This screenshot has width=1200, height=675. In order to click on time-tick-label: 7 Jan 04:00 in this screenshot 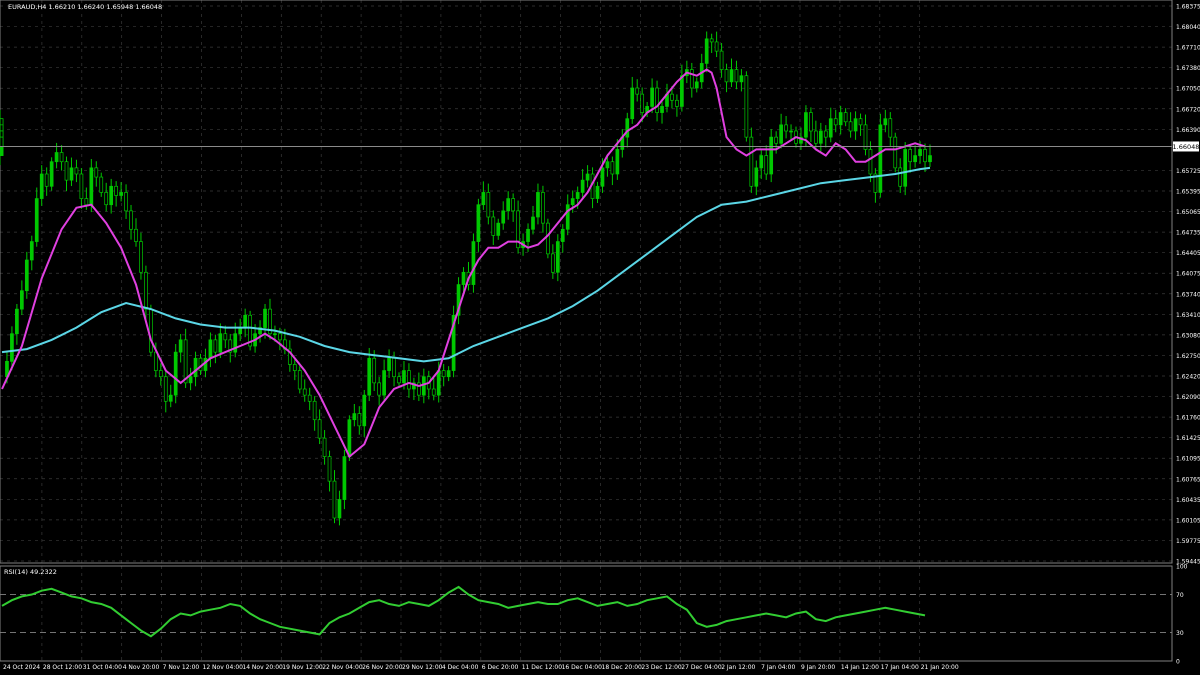, I will do `click(778, 667)`.